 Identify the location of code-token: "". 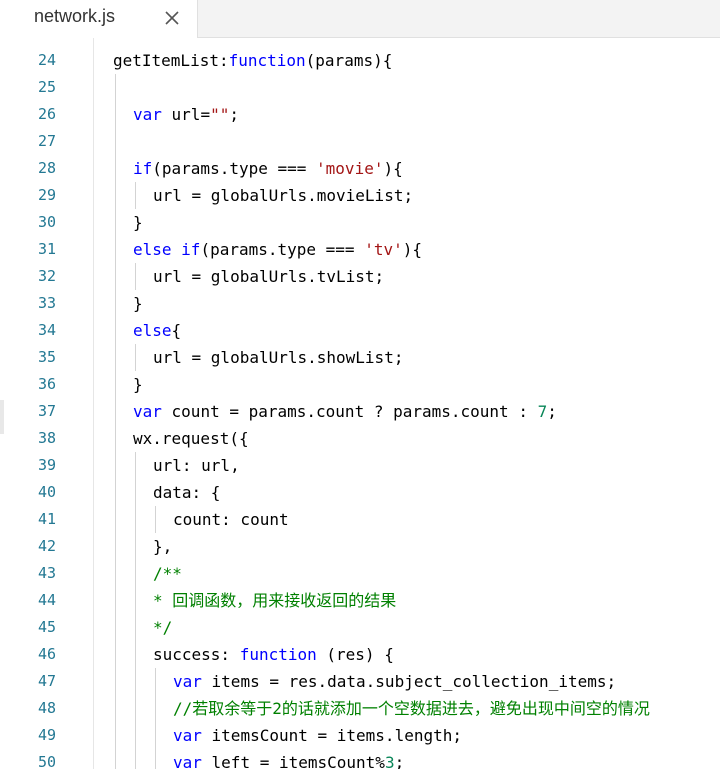
(220, 114).